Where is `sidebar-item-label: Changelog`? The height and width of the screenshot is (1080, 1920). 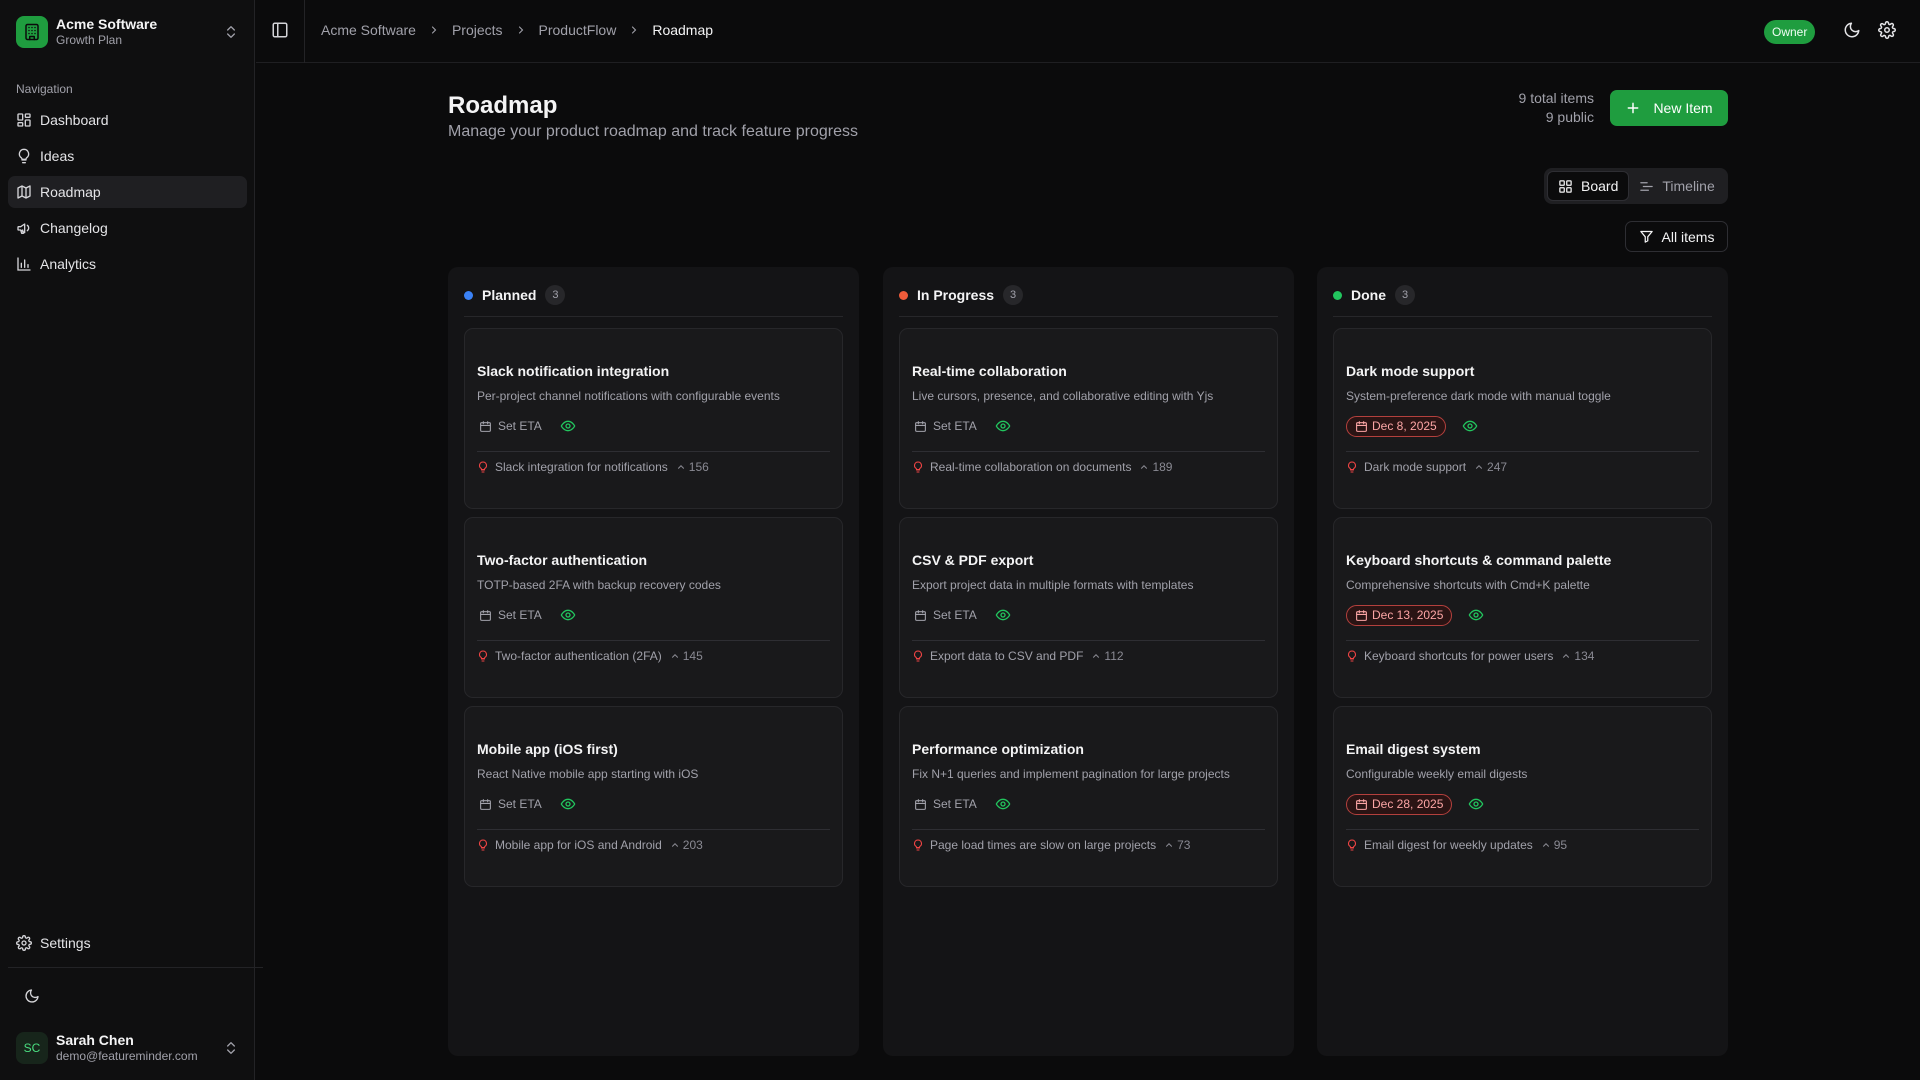 sidebar-item-label: Changelog is located at coordinates (74, 228).